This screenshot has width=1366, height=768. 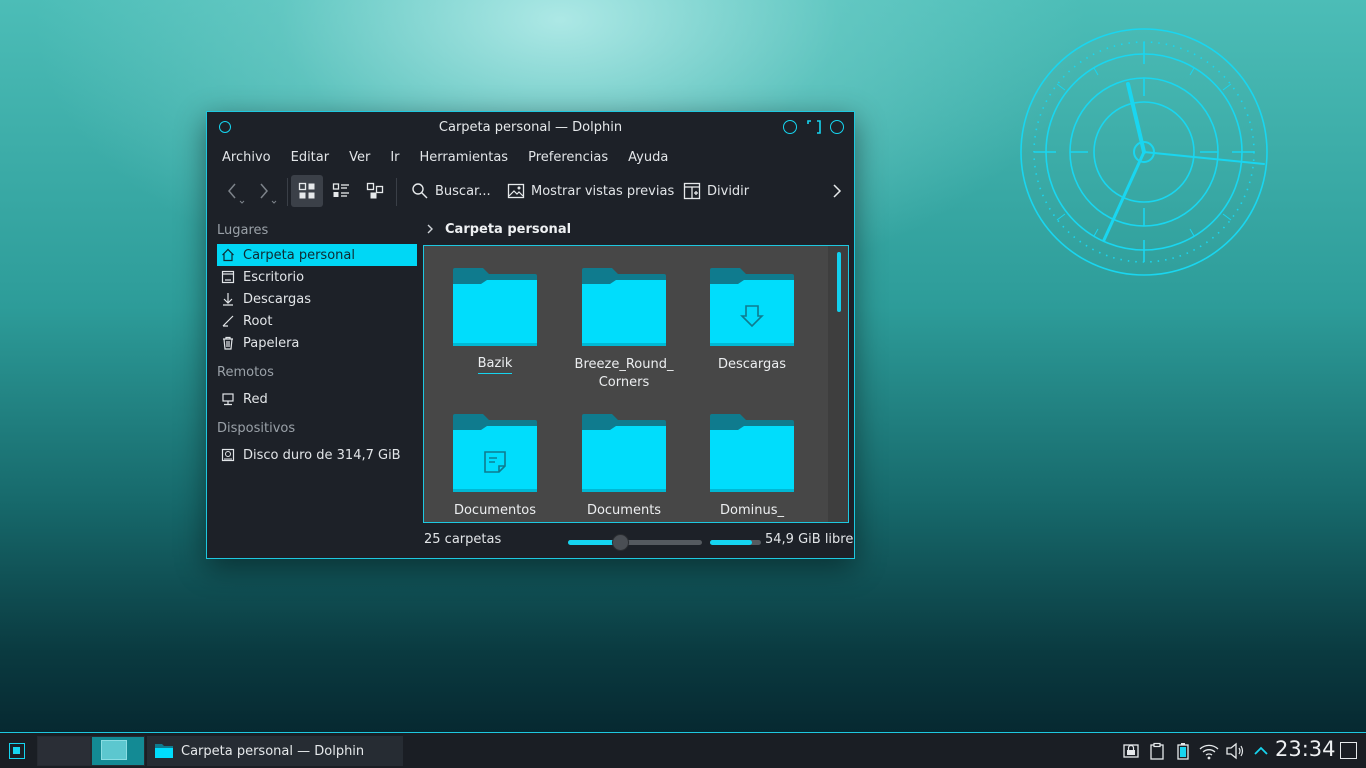 What do you see at coordinates (317, 299) in the screenshot?
I see `place-descargas: Descargas` at bounding box center [317, 299].